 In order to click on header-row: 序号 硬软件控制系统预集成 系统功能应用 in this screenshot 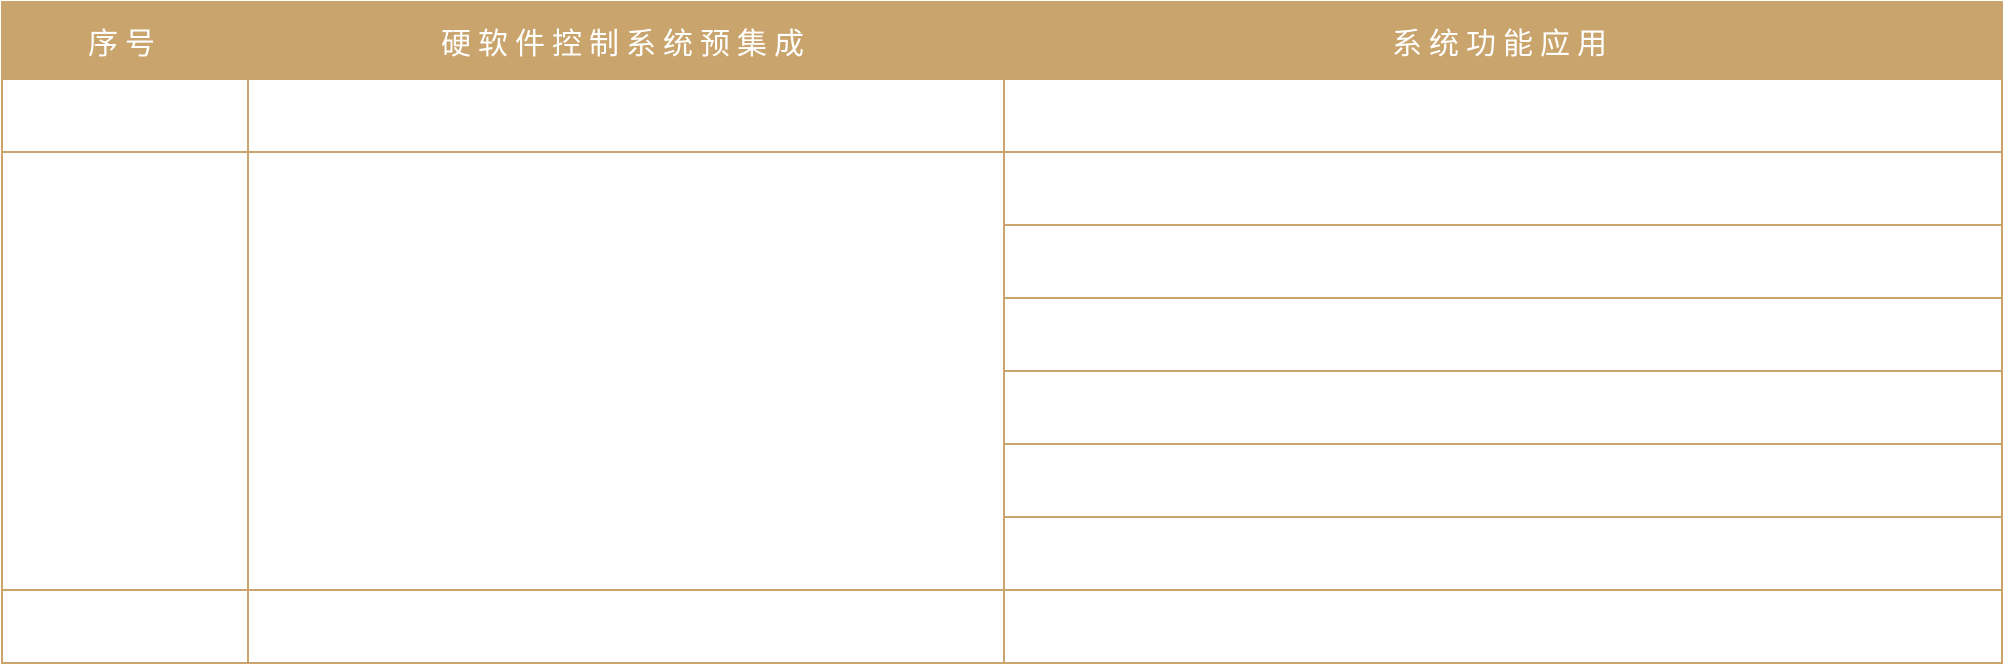, I will do `click(1002, 40)`.